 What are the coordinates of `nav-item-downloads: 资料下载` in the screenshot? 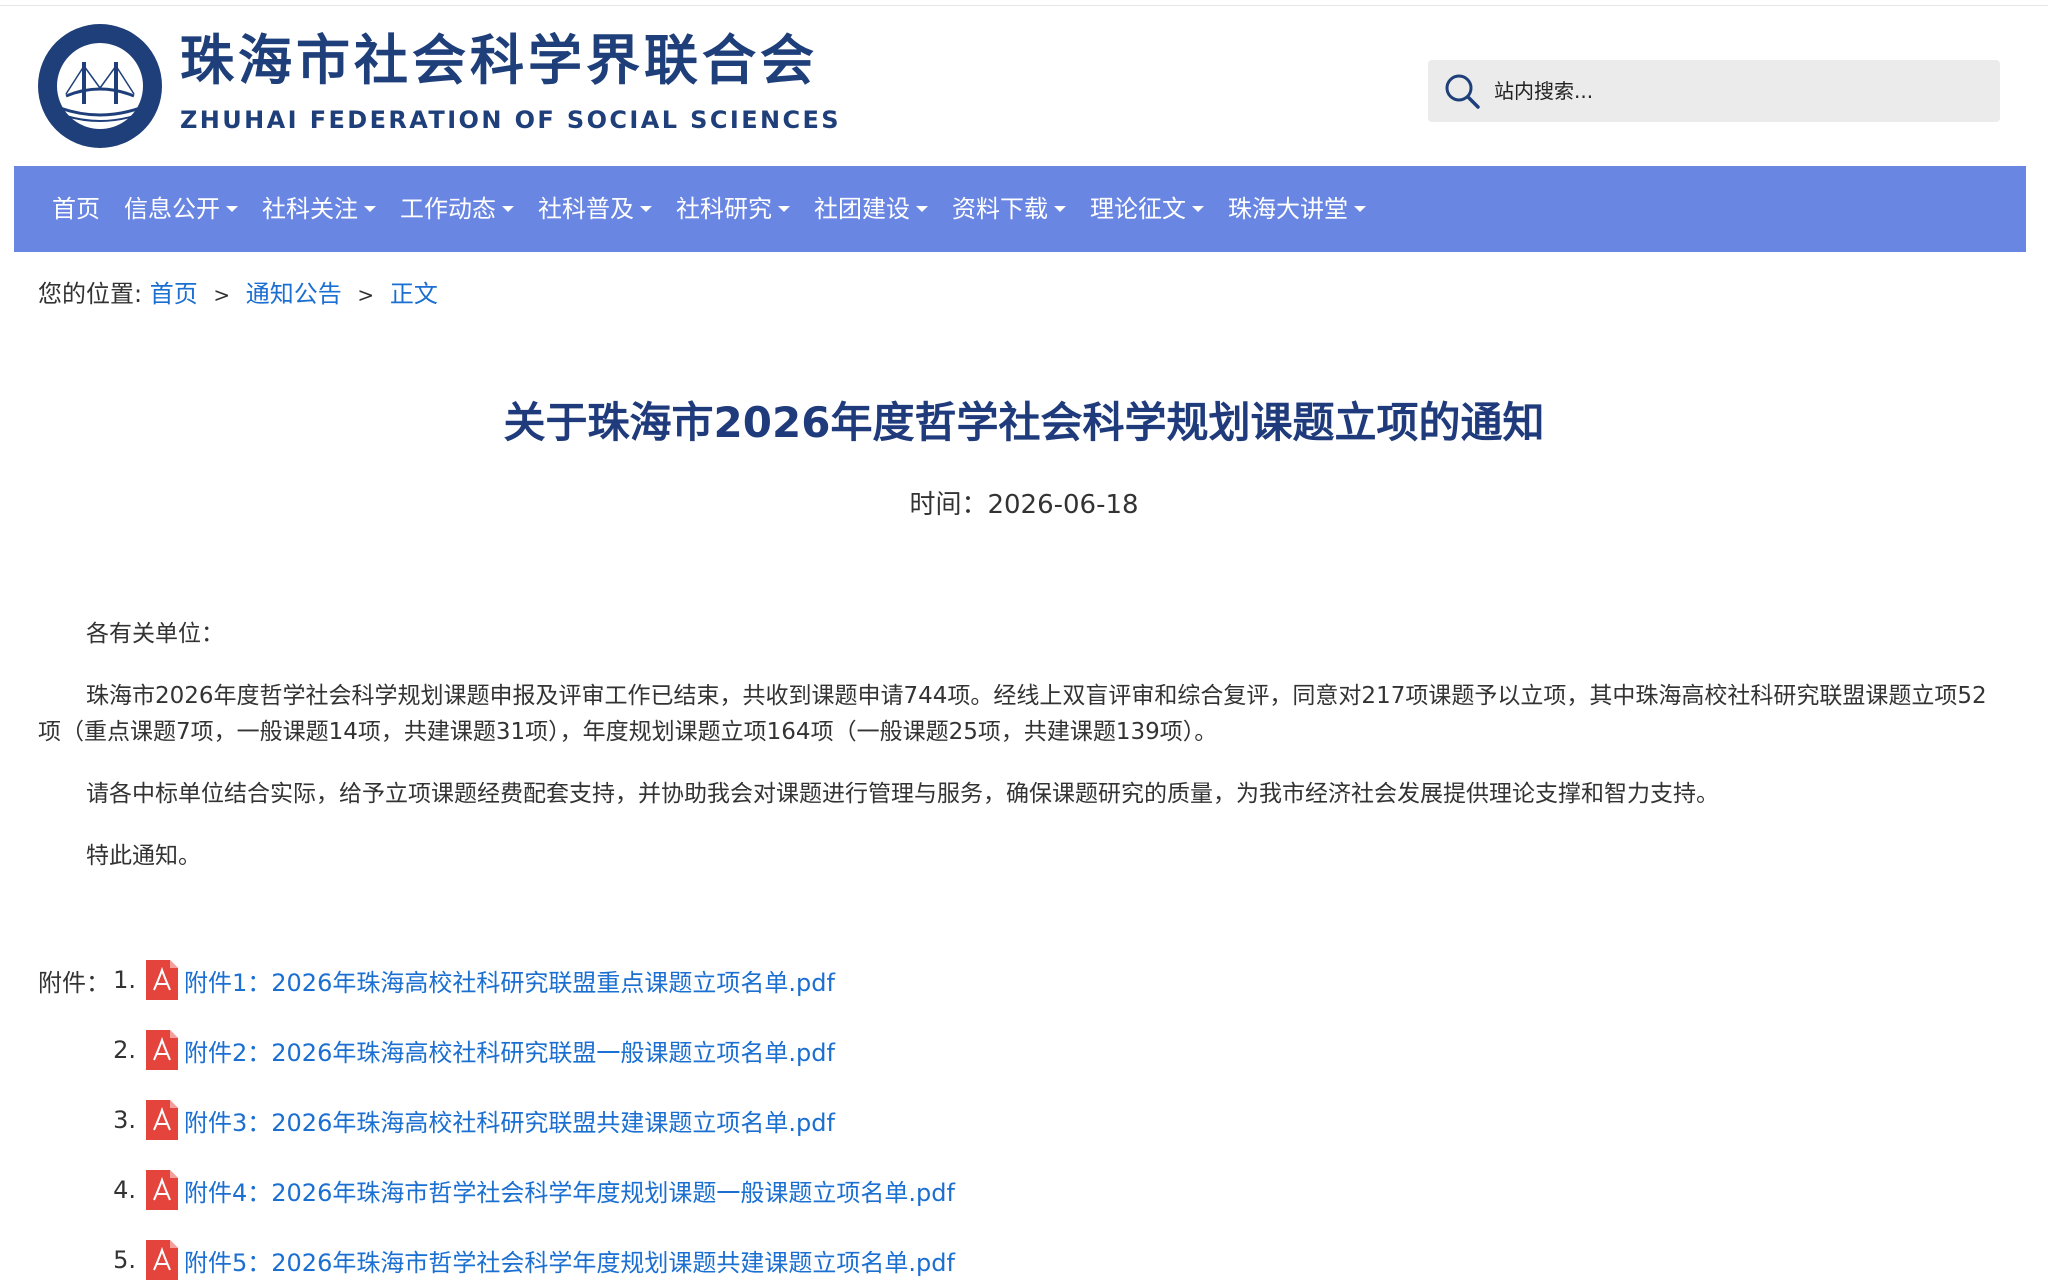 It's located at (1009, 209).